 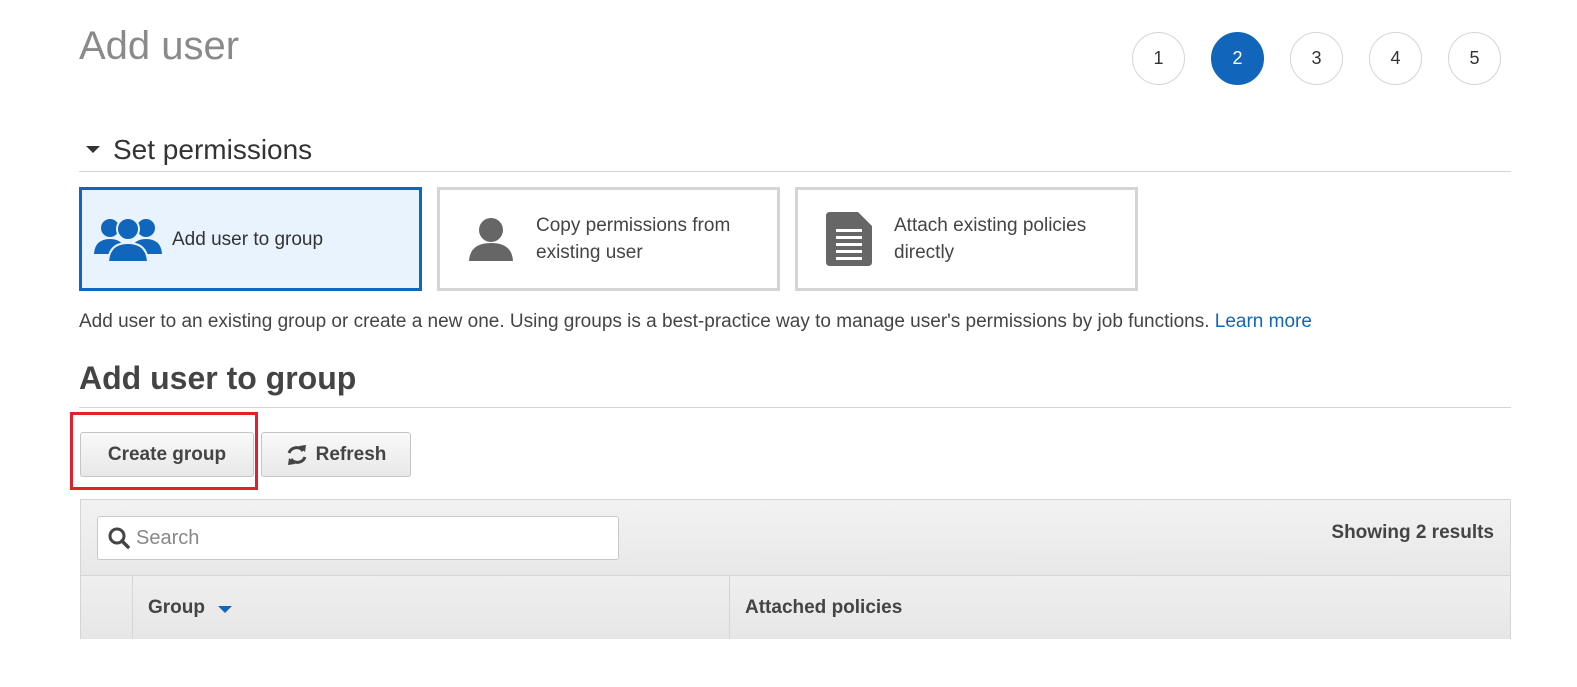 What do you see at coordinates (1263, 321) in the screenshot?
I see `learn-more-link: Learn more` at bounding box center [1263, 321].